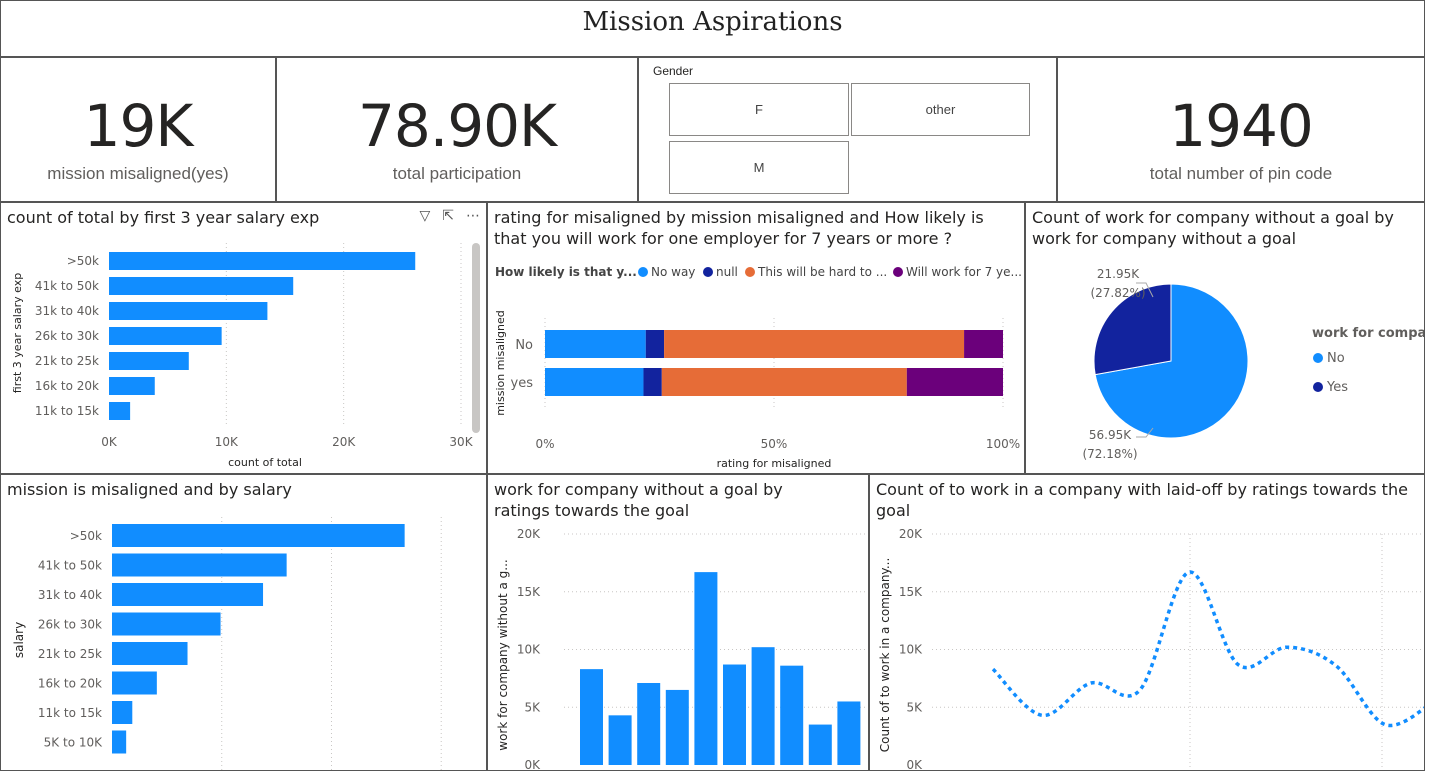  What do you see at coordinates (83, 261) in the screenshot?
I see `y-tick-label: >50k` at bounding box center [83, 261].